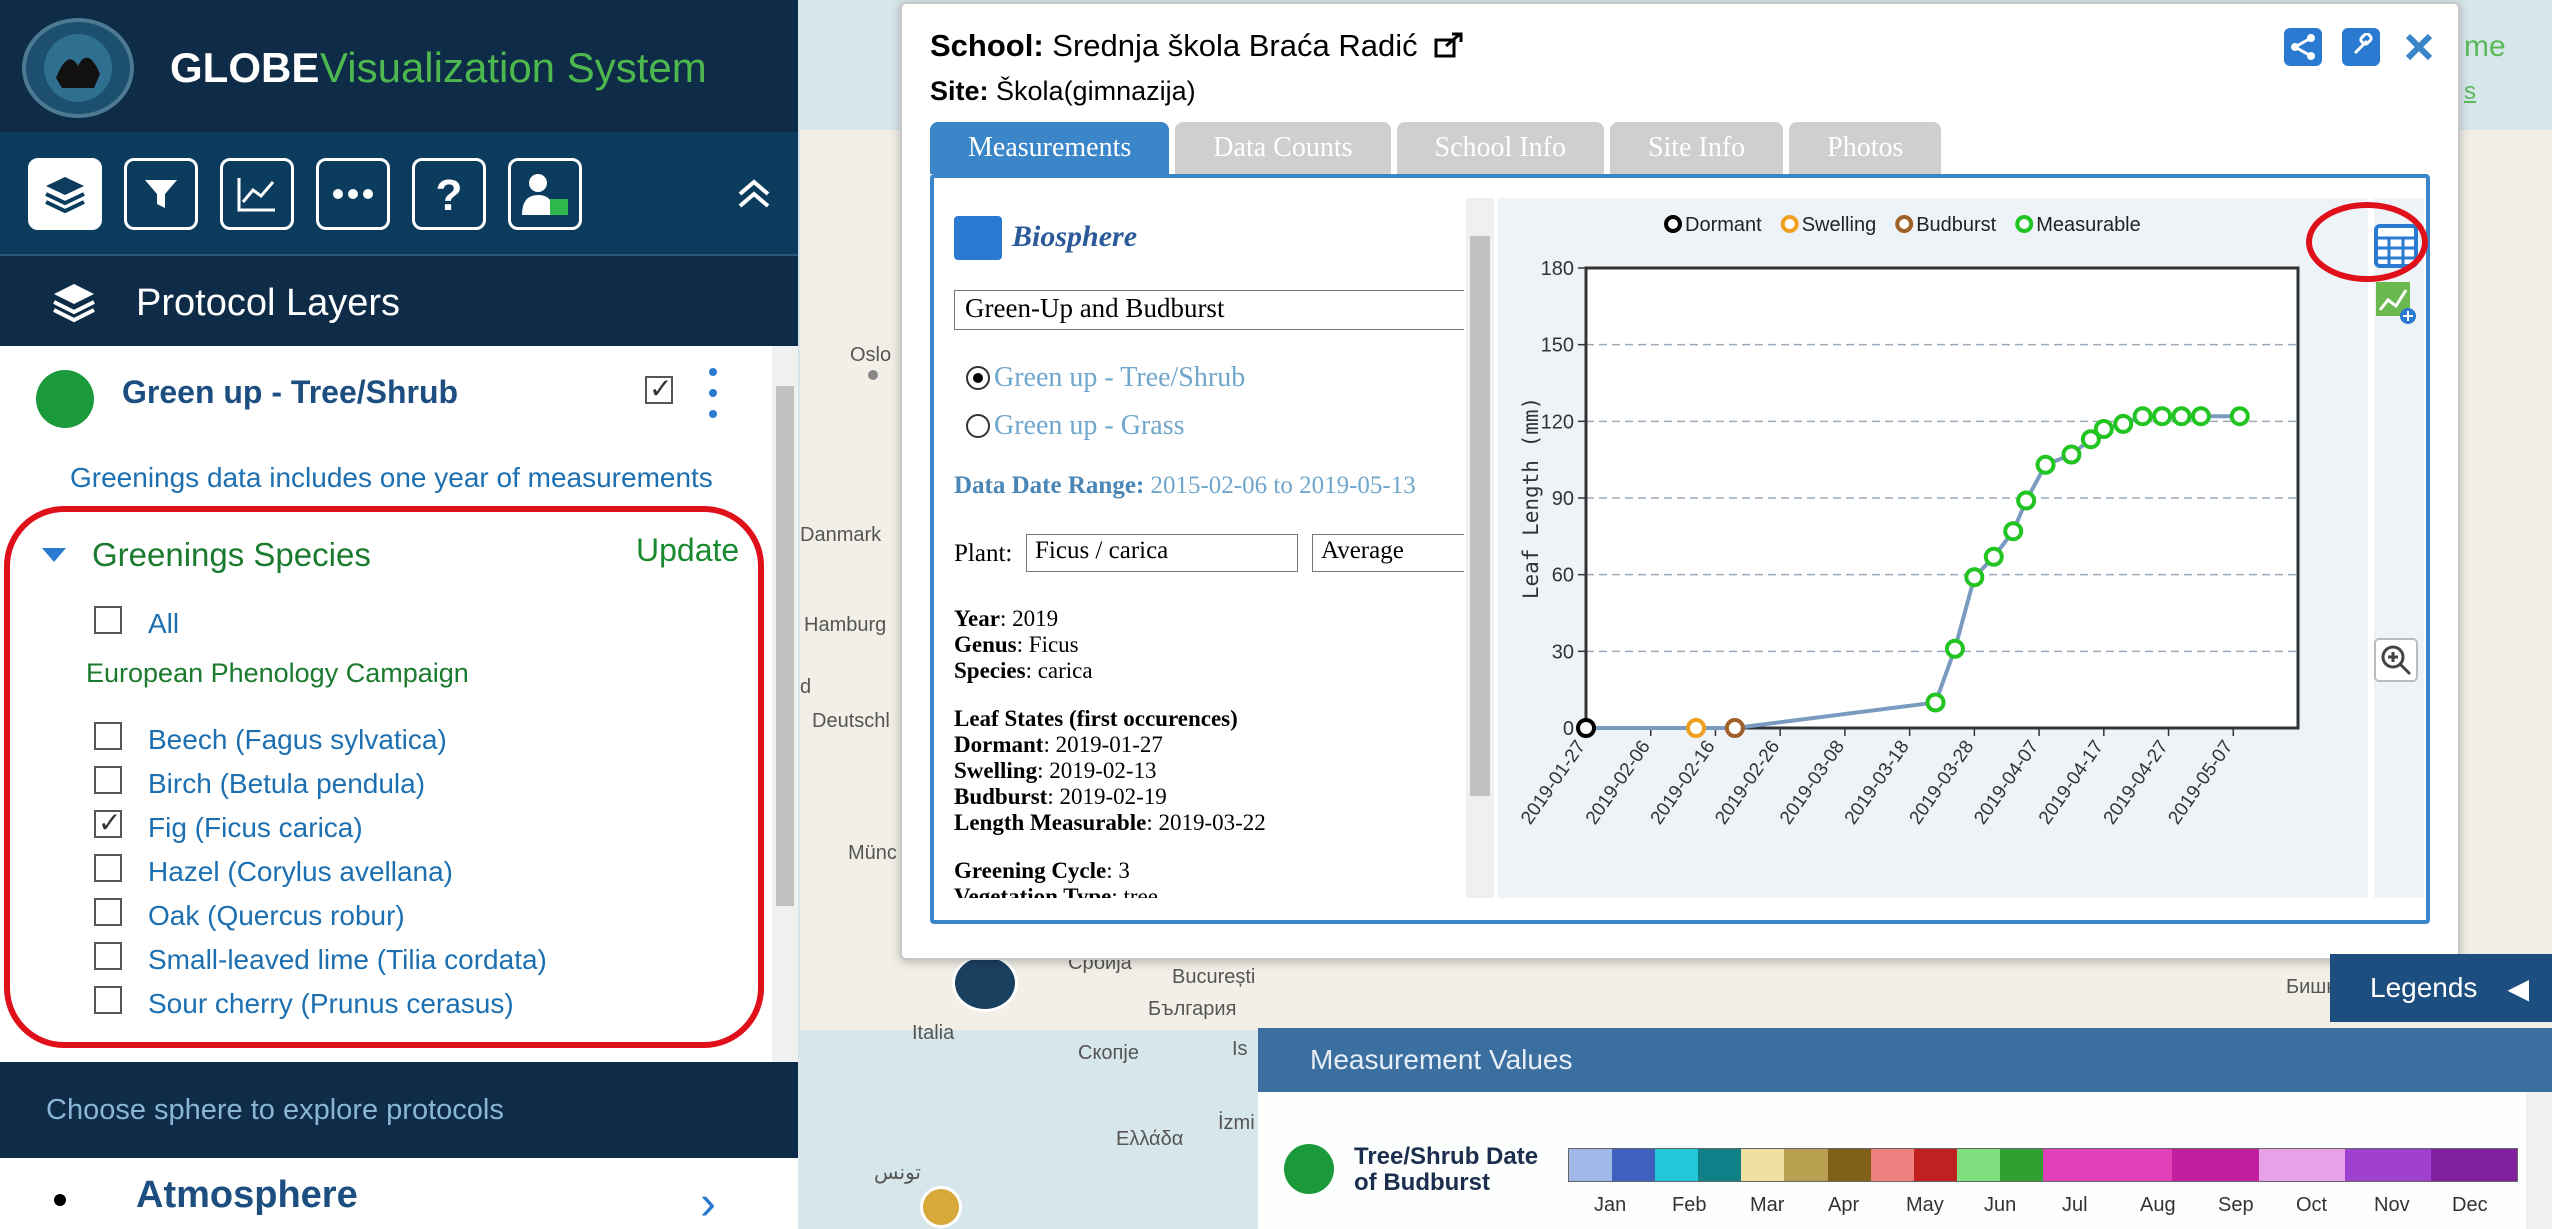  What do you see at coordinates (275, 1110) in the screenshot?
I see `choose-sphere-text: Choose sphere to explore protocols` at bounding box center [275, 1110].